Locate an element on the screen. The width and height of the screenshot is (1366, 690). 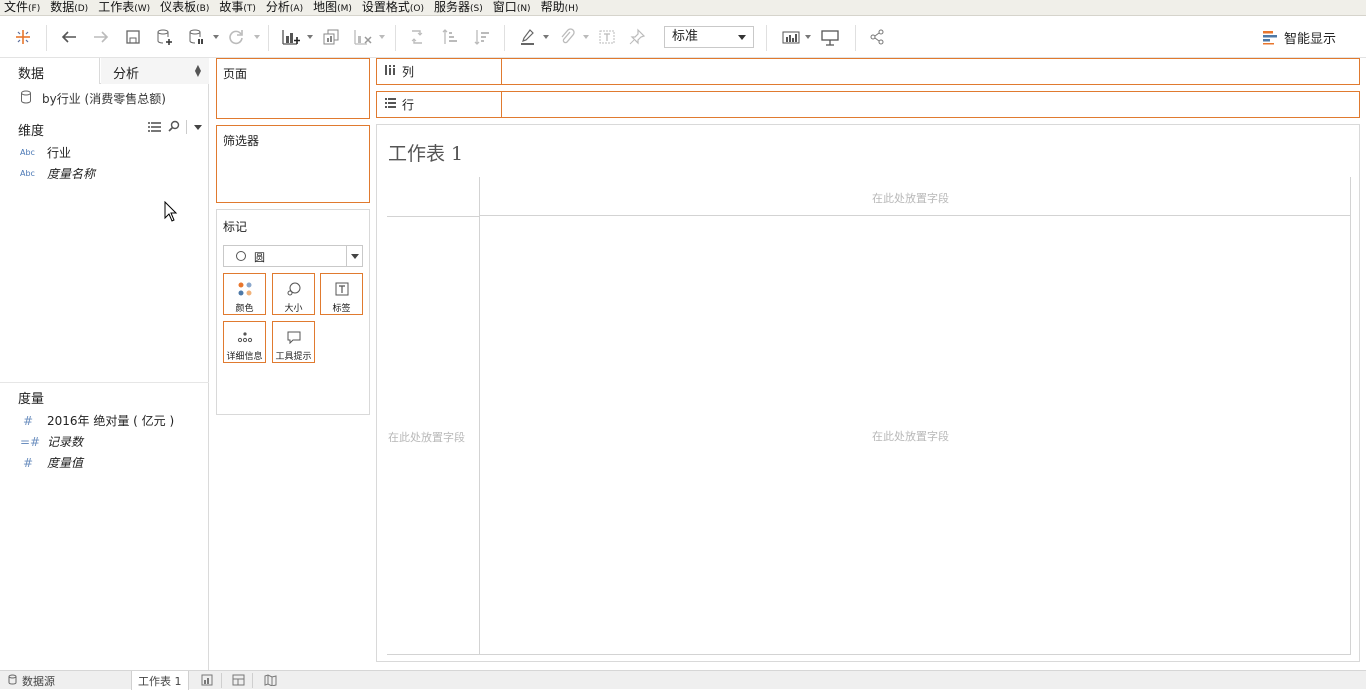
tab-data: 数据 is located at coordinates (50, 71).